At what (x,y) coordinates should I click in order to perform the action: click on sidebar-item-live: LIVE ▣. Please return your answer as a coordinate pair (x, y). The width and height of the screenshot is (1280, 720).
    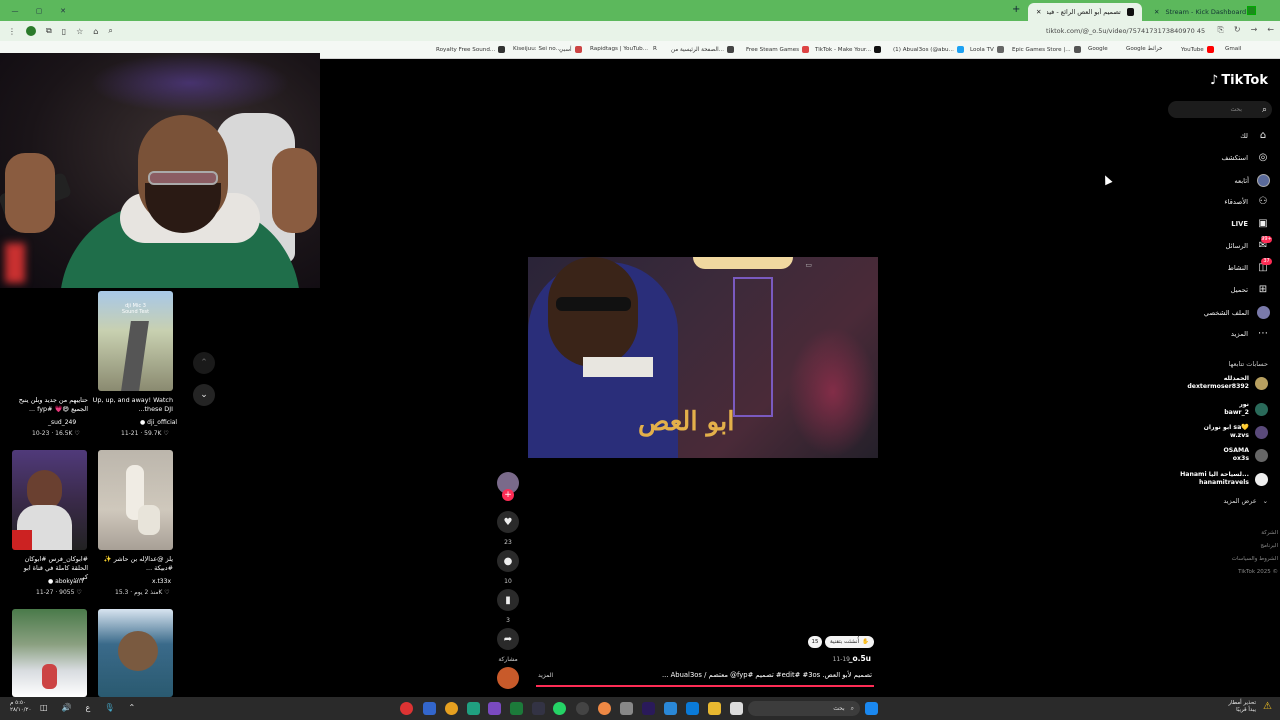
    Looking at the image, I should click on (1250, 223).